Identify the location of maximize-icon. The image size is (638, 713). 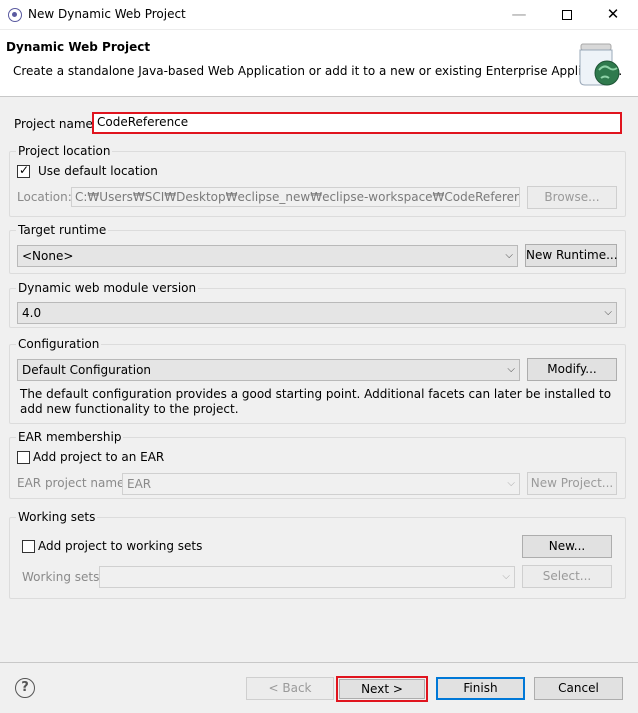
(567, 15).